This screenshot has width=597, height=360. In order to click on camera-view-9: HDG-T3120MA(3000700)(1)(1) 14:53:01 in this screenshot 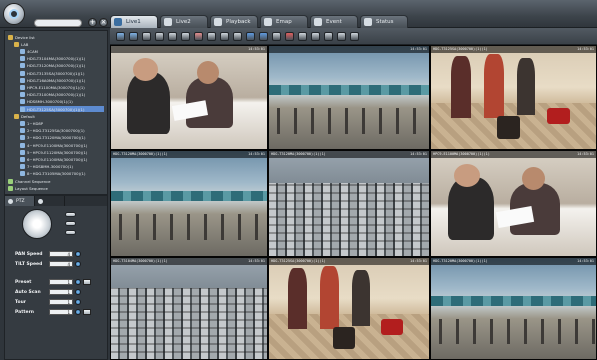, I will do `click(513, 308)`.